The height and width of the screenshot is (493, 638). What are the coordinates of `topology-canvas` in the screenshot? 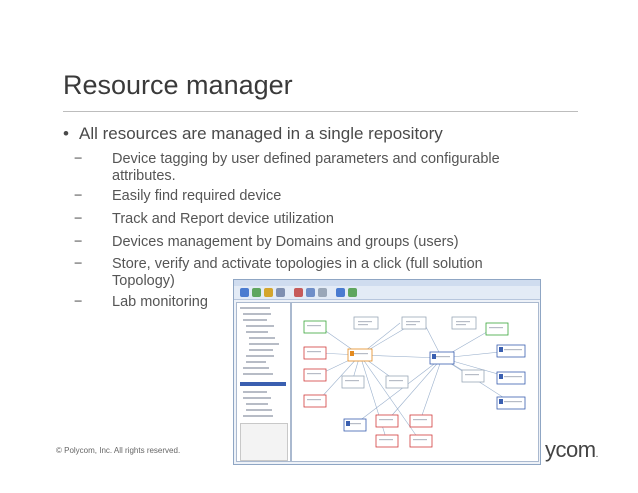 It's located at (415, 382).